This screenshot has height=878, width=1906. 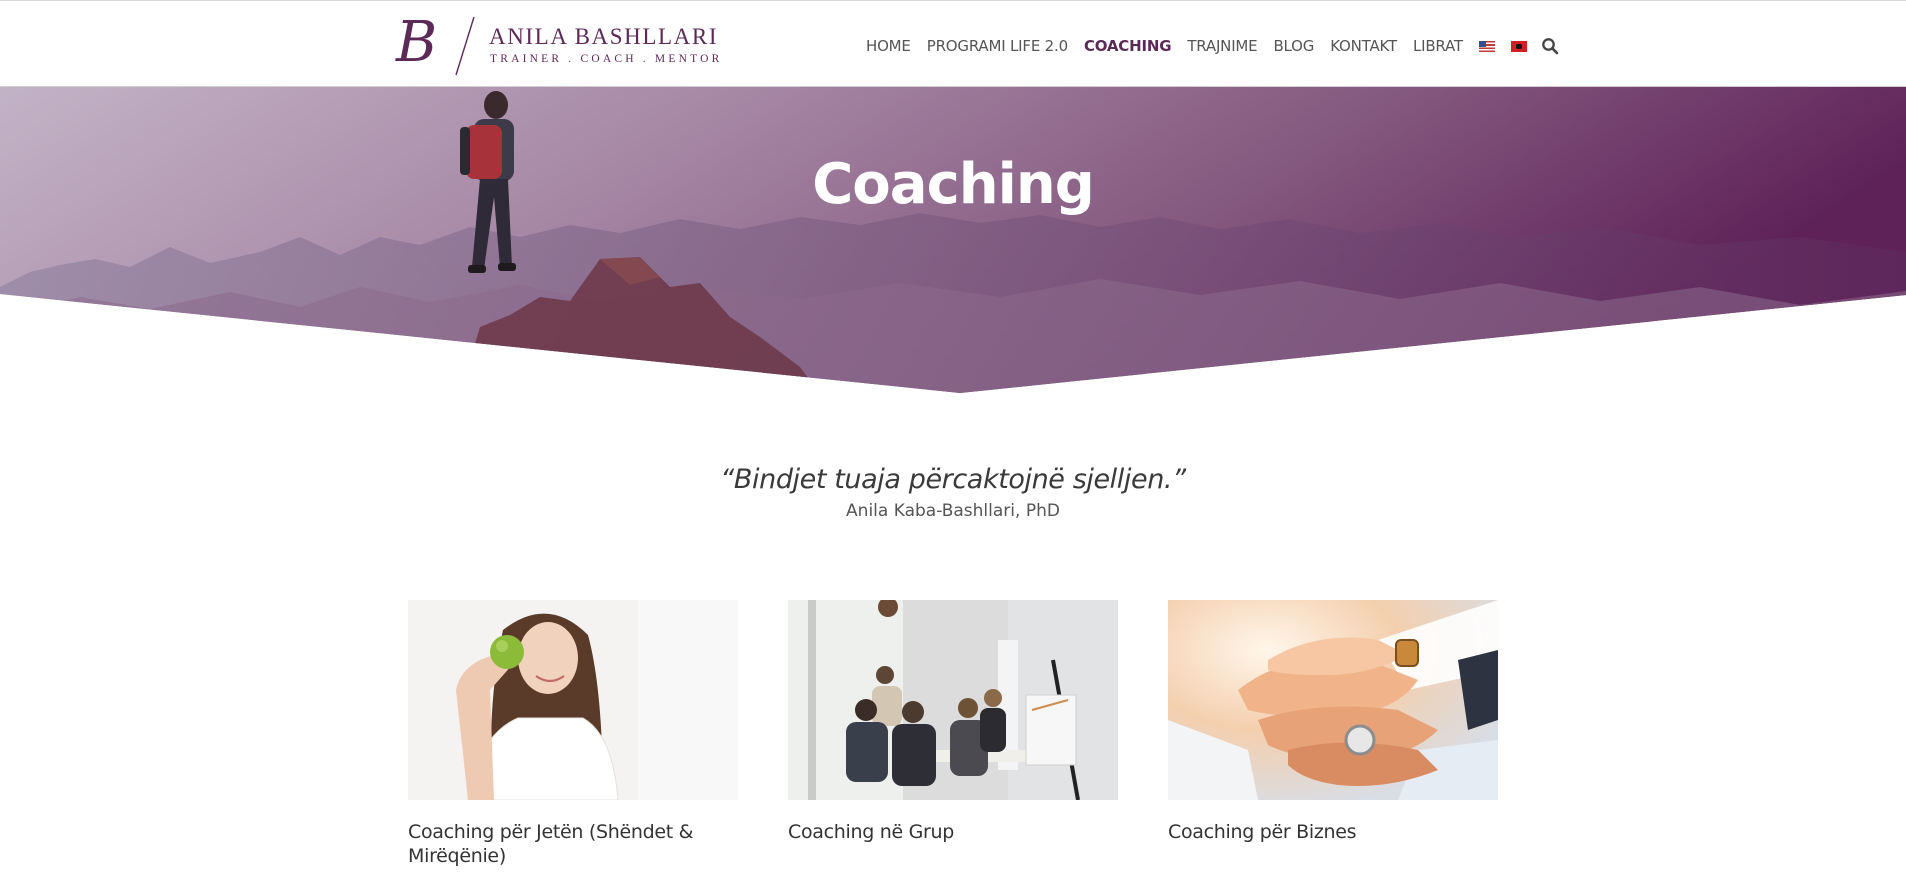 What do you see at coordinates (573, 700) in the screenshot?
I see `woman-with-apple-image` at bounding box center [573, 700].